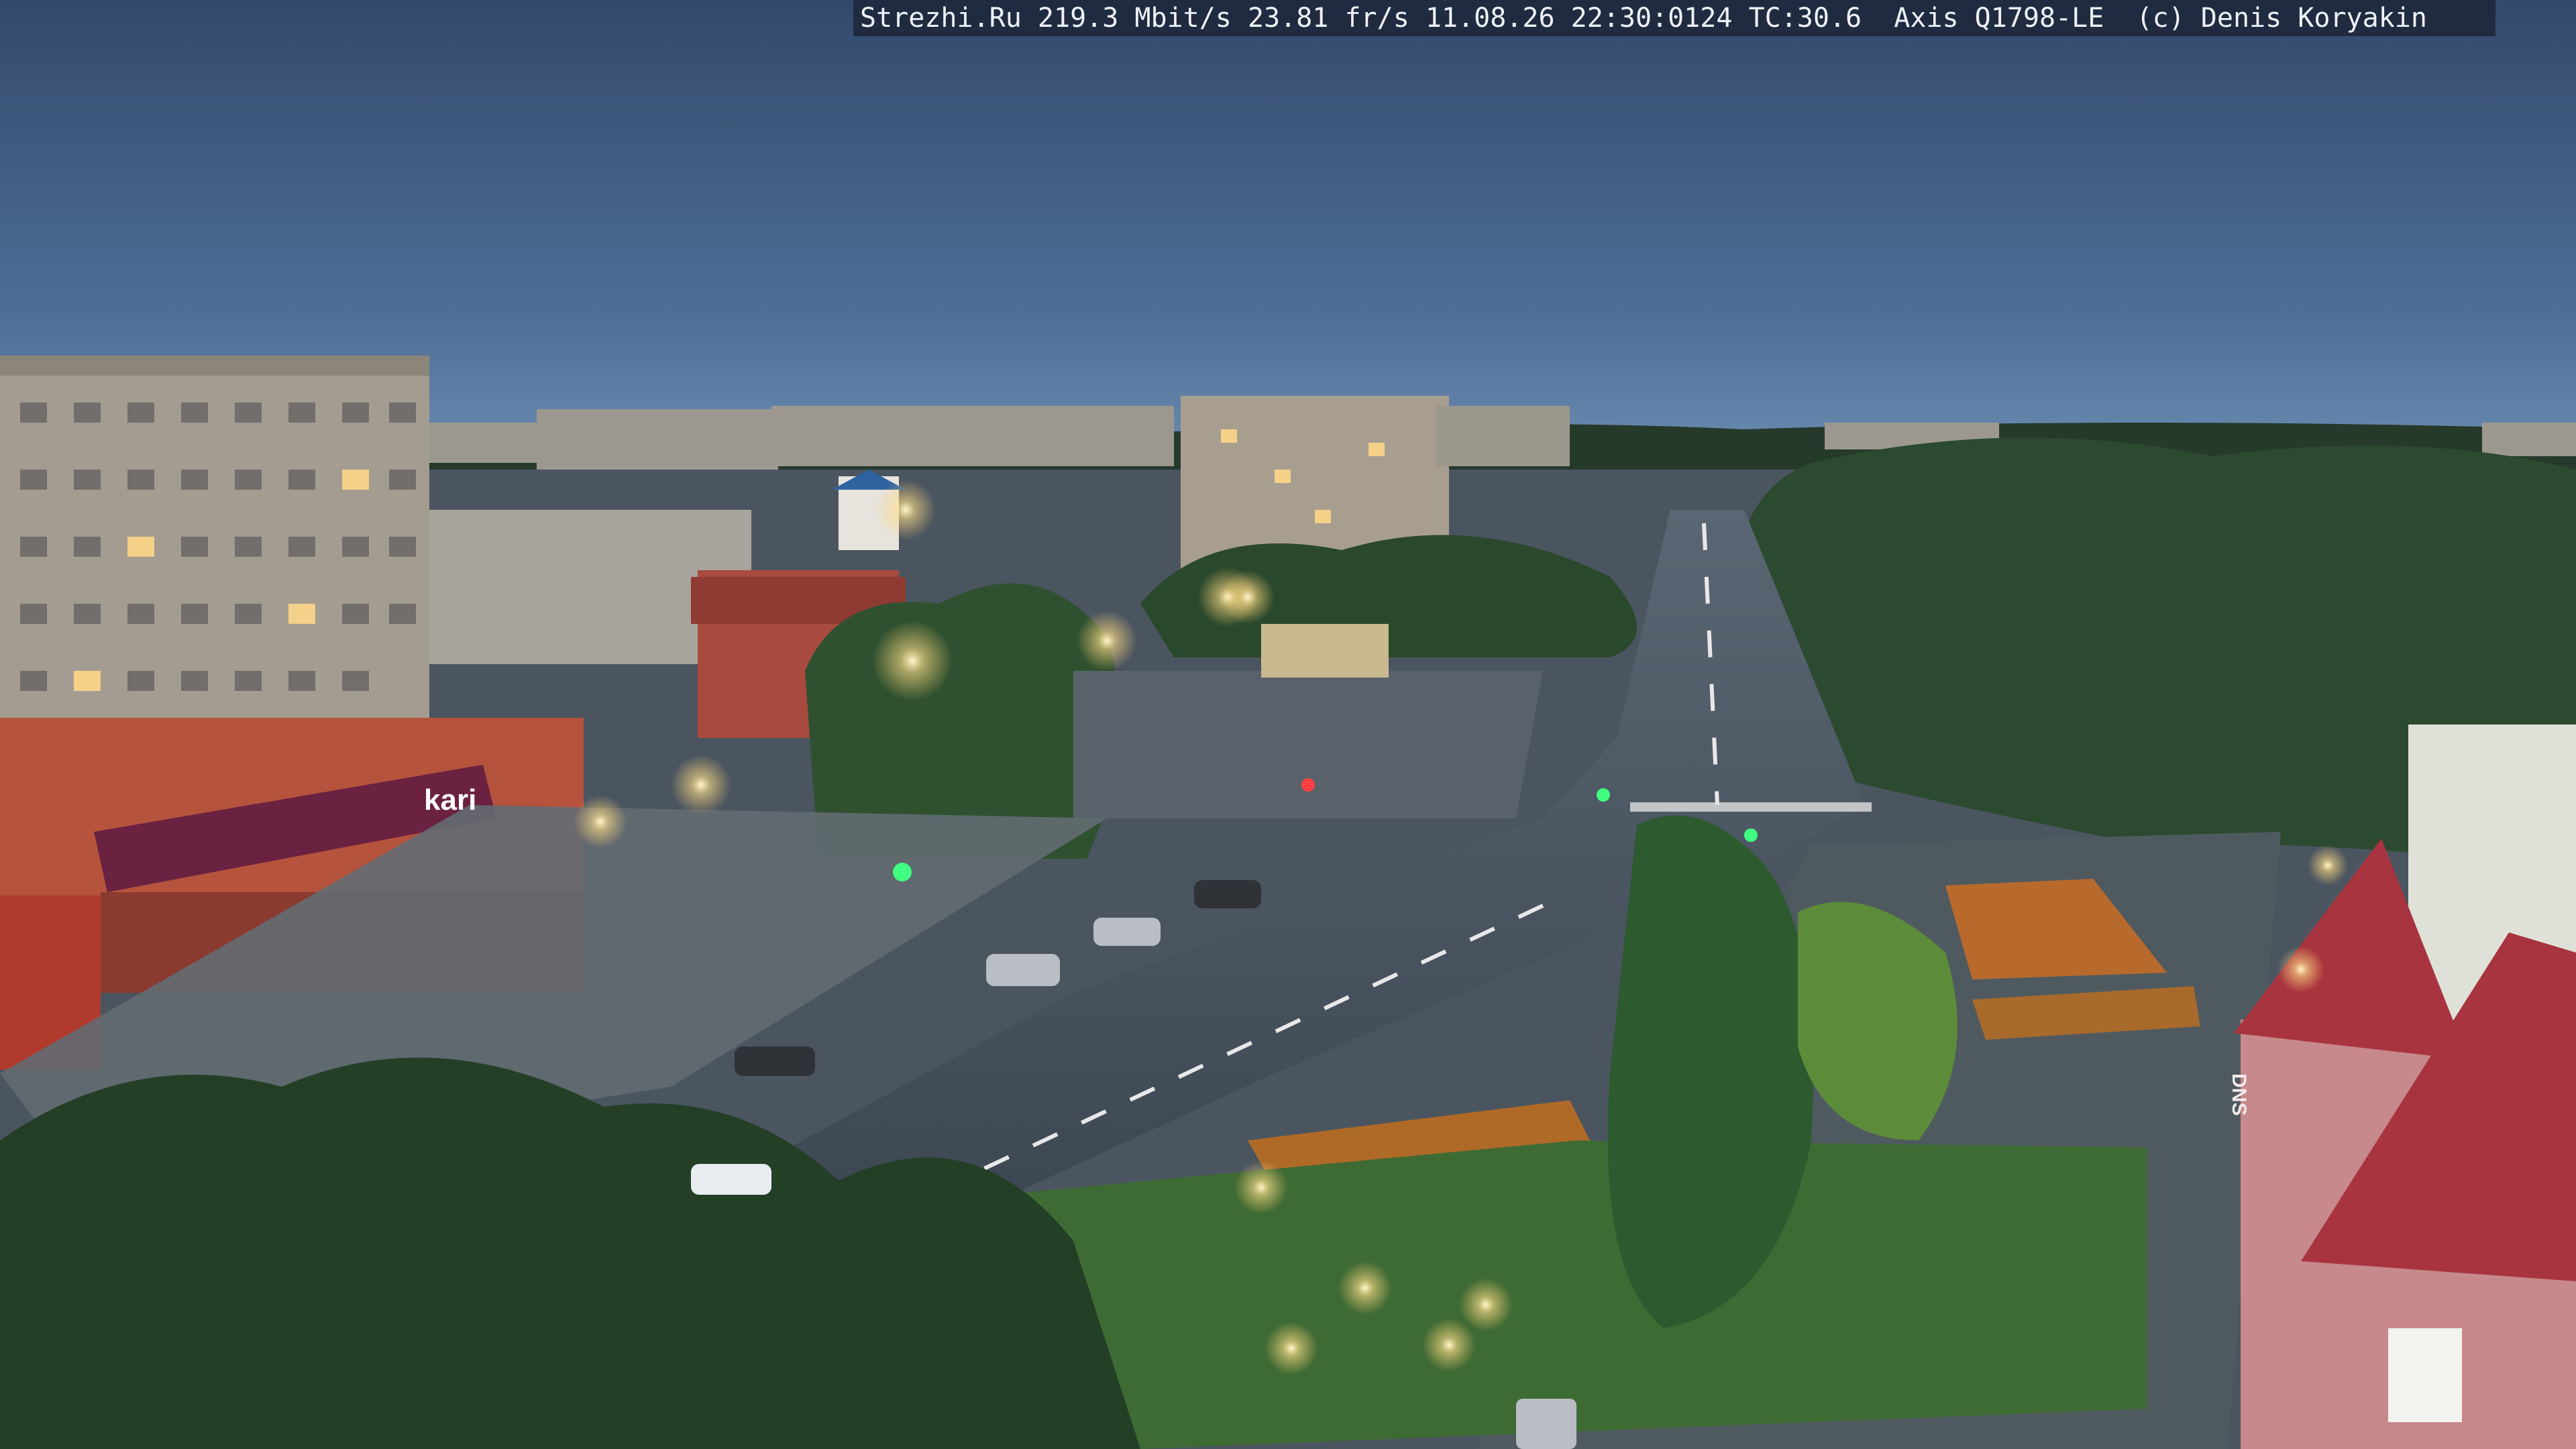 Image resolution: width=2576 pixels, height=1449 pixels. What do you see at coordinates (214, 563) in the screenshot?
I see `left-apartment-building` at bounding box center [214, 563].